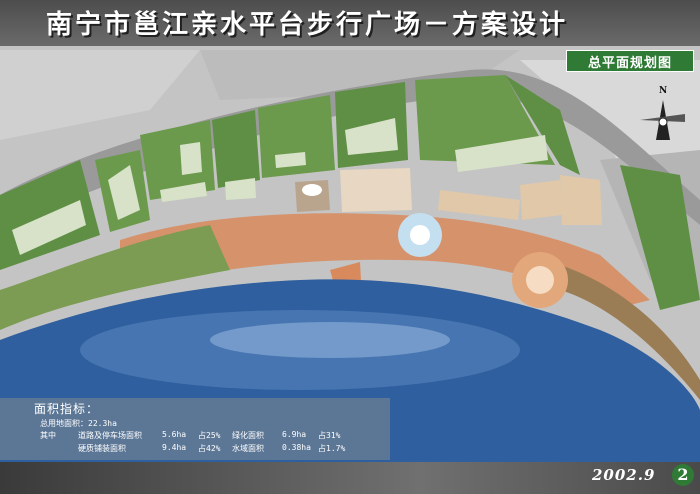 Image resolution: width=700 pixels, height=494 pixels. What do you see at coordinates (329, 435) in the screenshot?
I see `indicator-percent-green: 占31%` at bounding box center [329, 435].